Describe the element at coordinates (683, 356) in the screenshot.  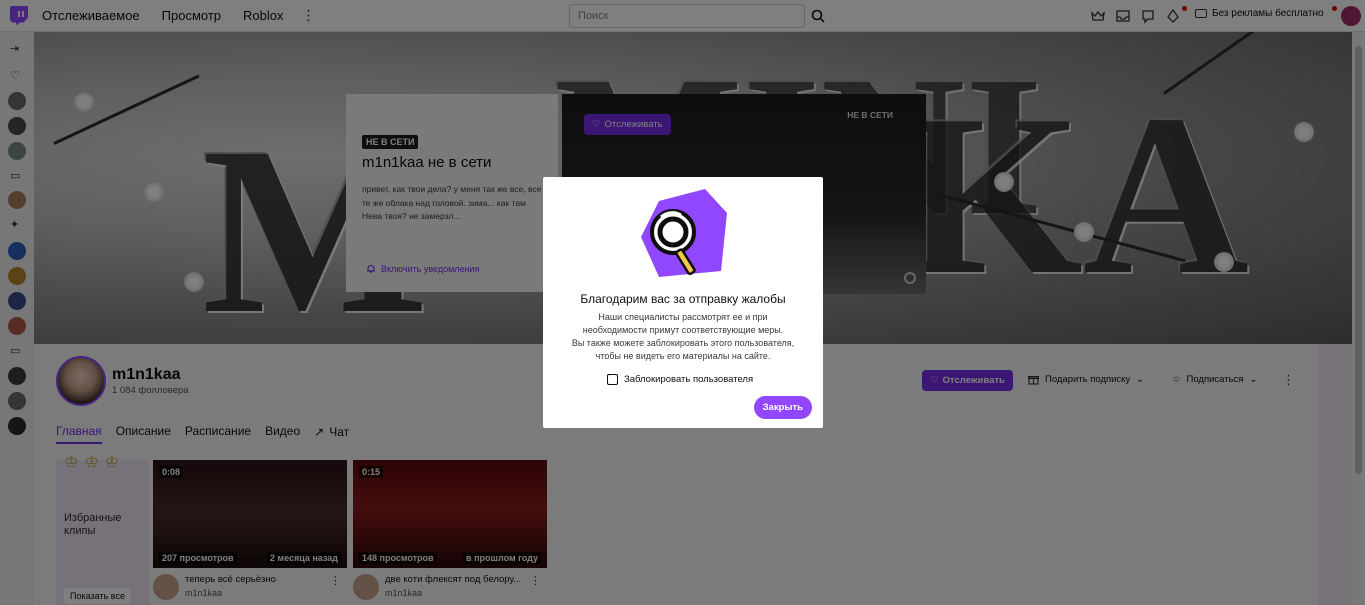
I see `dialog-body-line: чтобы не видеть его материалы на сайте.` at that location.